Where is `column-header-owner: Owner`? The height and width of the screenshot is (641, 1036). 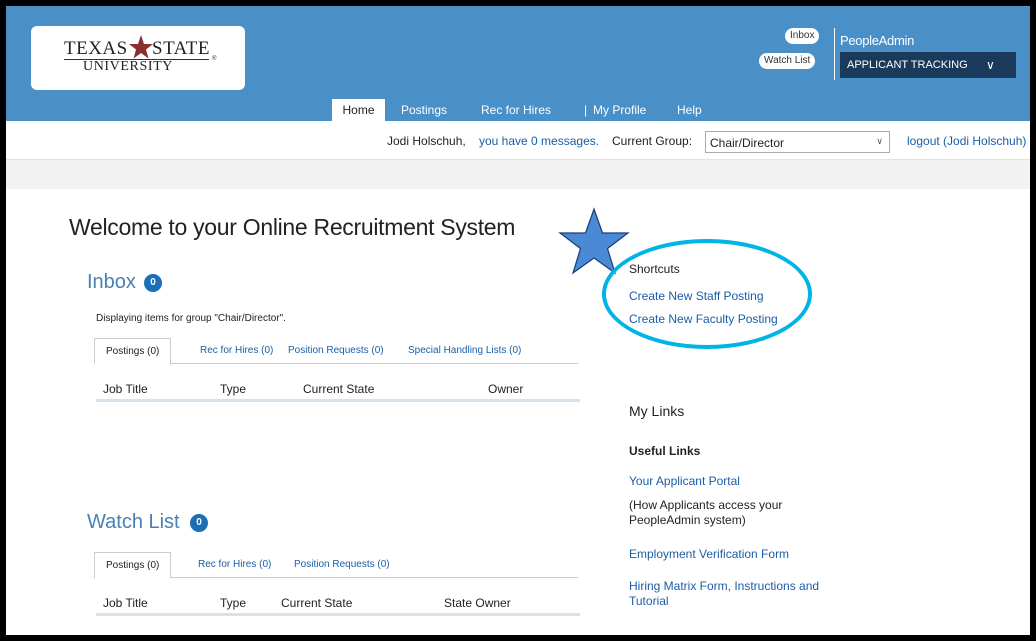
column-header-owner: Owner is located at coordinates (505, 389).